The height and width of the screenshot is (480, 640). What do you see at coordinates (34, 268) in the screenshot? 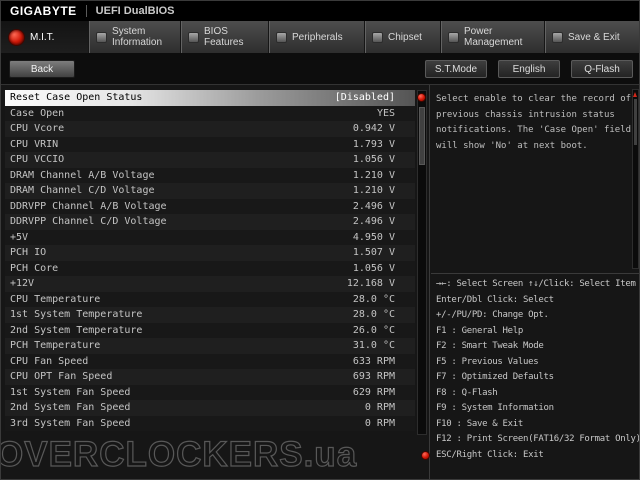
I see `setting-label: PCH Core` at bounding box center [34, 268].